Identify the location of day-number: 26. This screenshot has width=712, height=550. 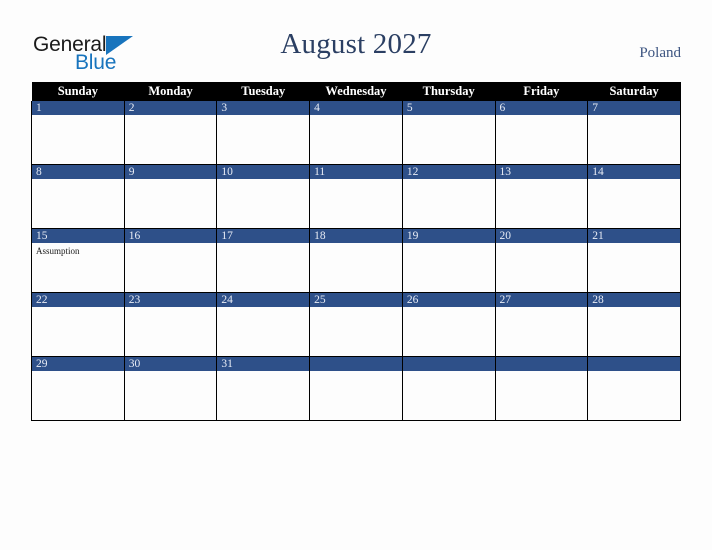
(448, 300).